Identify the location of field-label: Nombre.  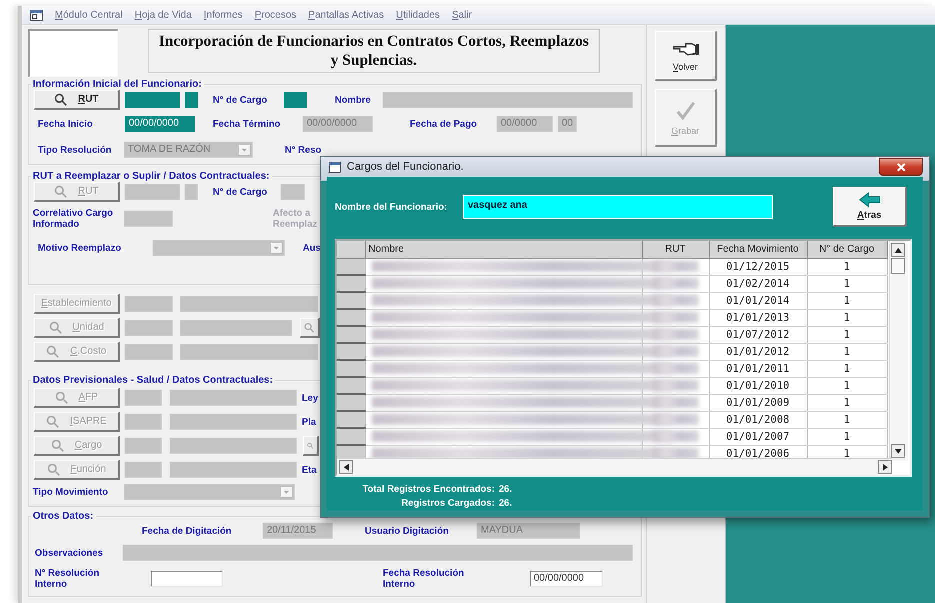
(353, 100).